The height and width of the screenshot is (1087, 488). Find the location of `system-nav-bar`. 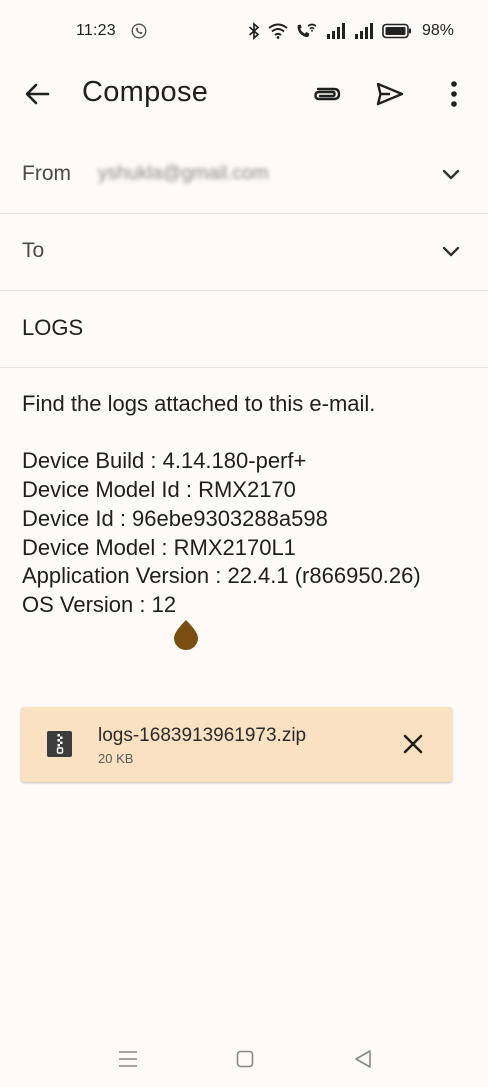

system-nav-bar is located at coordinates (244, 1058).